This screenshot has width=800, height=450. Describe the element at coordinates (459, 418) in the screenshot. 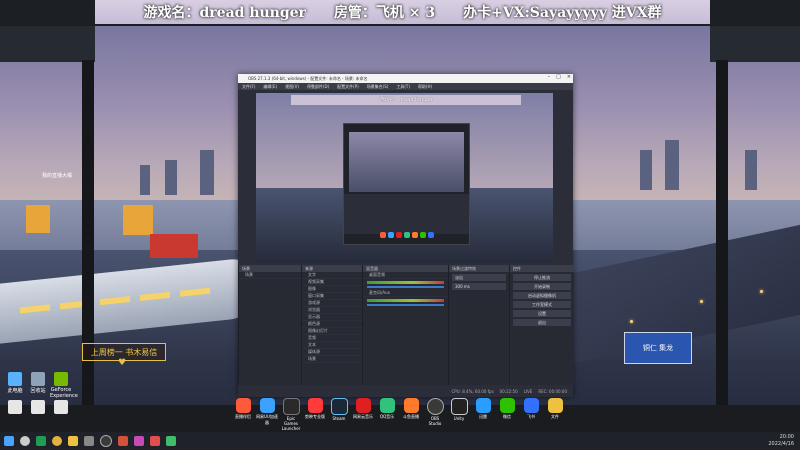

I see `app-label: Unity` at that location.